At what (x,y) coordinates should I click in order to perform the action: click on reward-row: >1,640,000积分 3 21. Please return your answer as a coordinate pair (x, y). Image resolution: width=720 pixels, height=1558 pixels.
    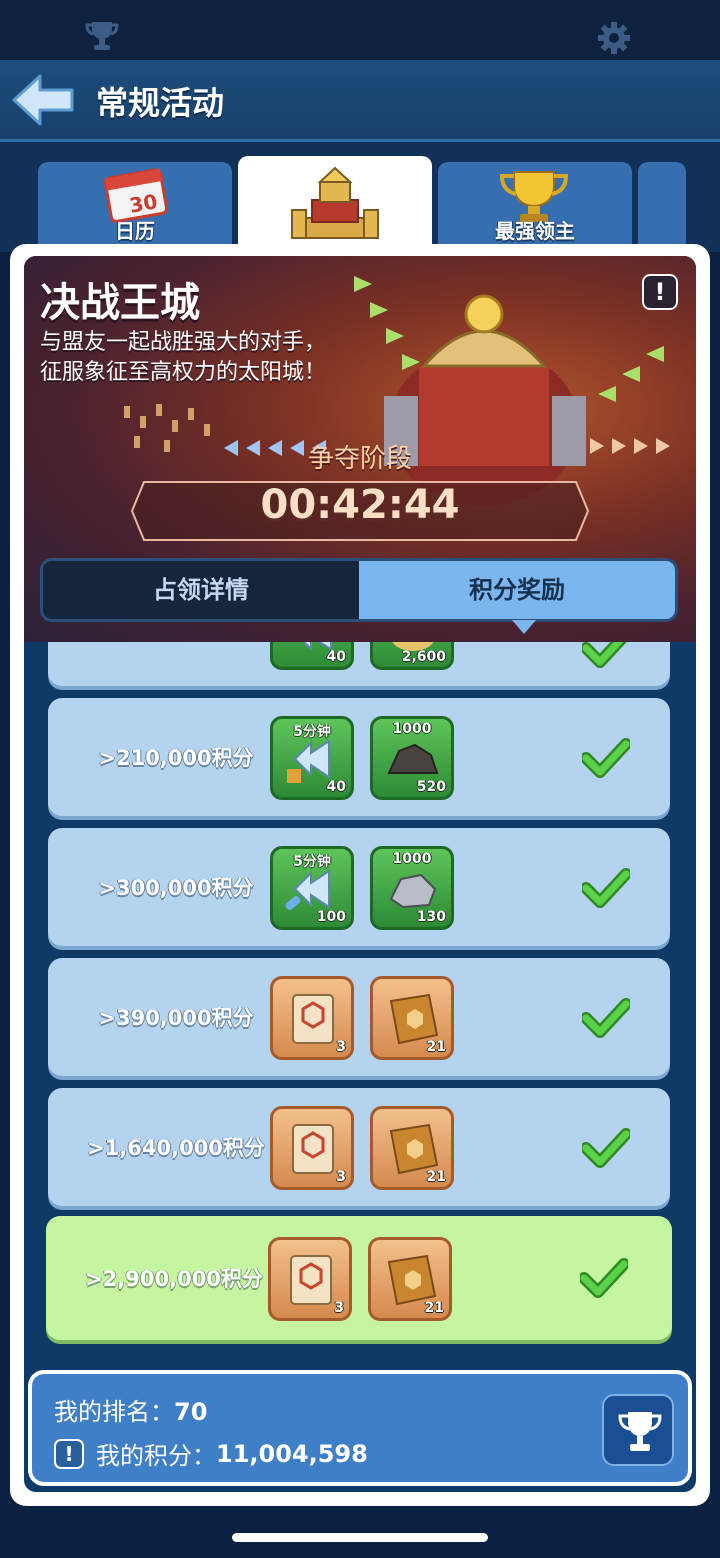
    Looking at the image, I should click on (359, 1147).